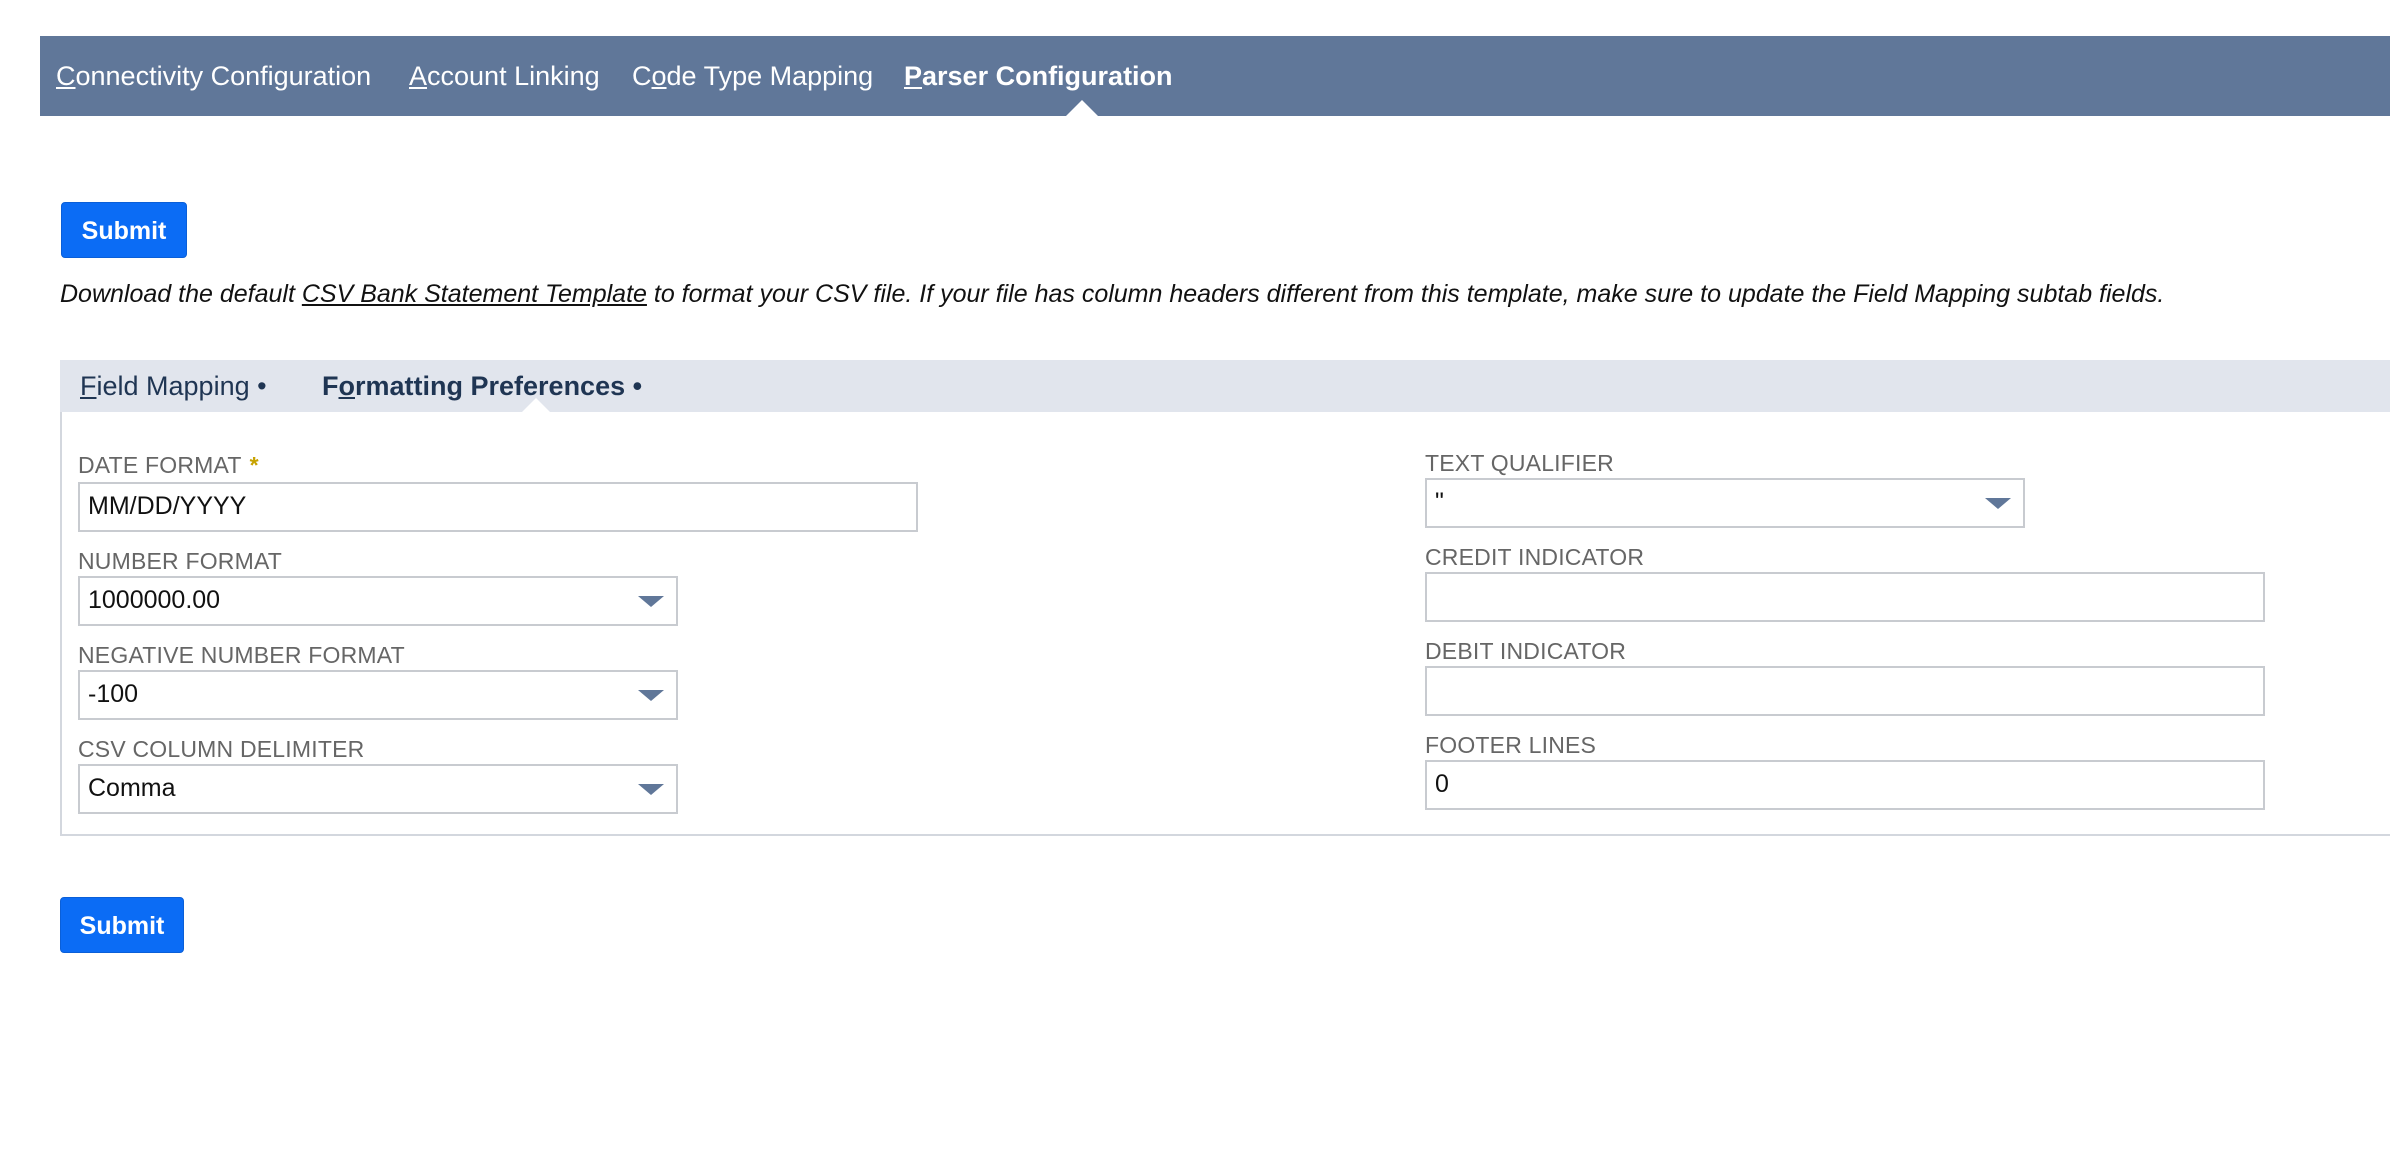 This screenshot has height=1164, width=2390. I want to click on footer-lines-input: 0, so click(1845, 785).